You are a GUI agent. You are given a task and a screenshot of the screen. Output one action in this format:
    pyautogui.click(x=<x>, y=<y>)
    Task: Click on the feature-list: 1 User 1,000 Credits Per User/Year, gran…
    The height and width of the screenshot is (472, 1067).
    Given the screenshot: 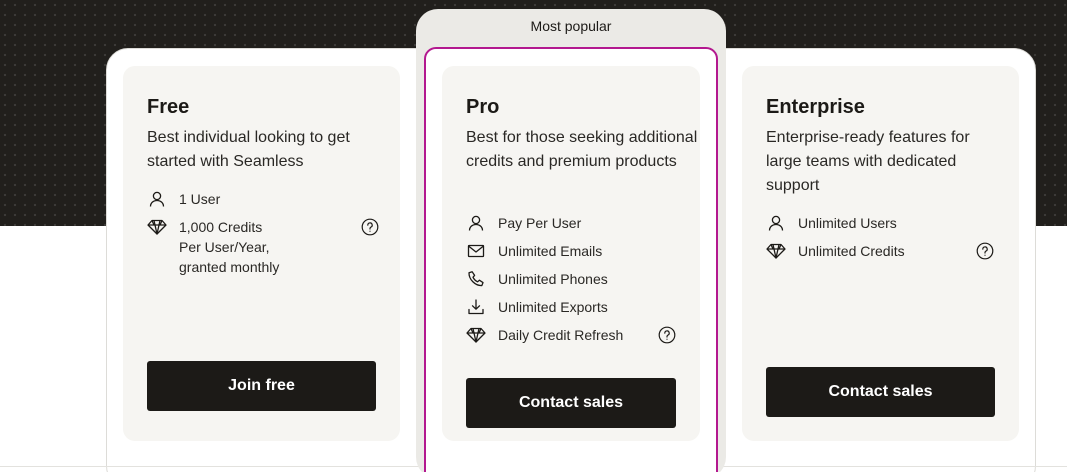 What is the action you would take?
    pyautogui.click(x=263, y=237)
    